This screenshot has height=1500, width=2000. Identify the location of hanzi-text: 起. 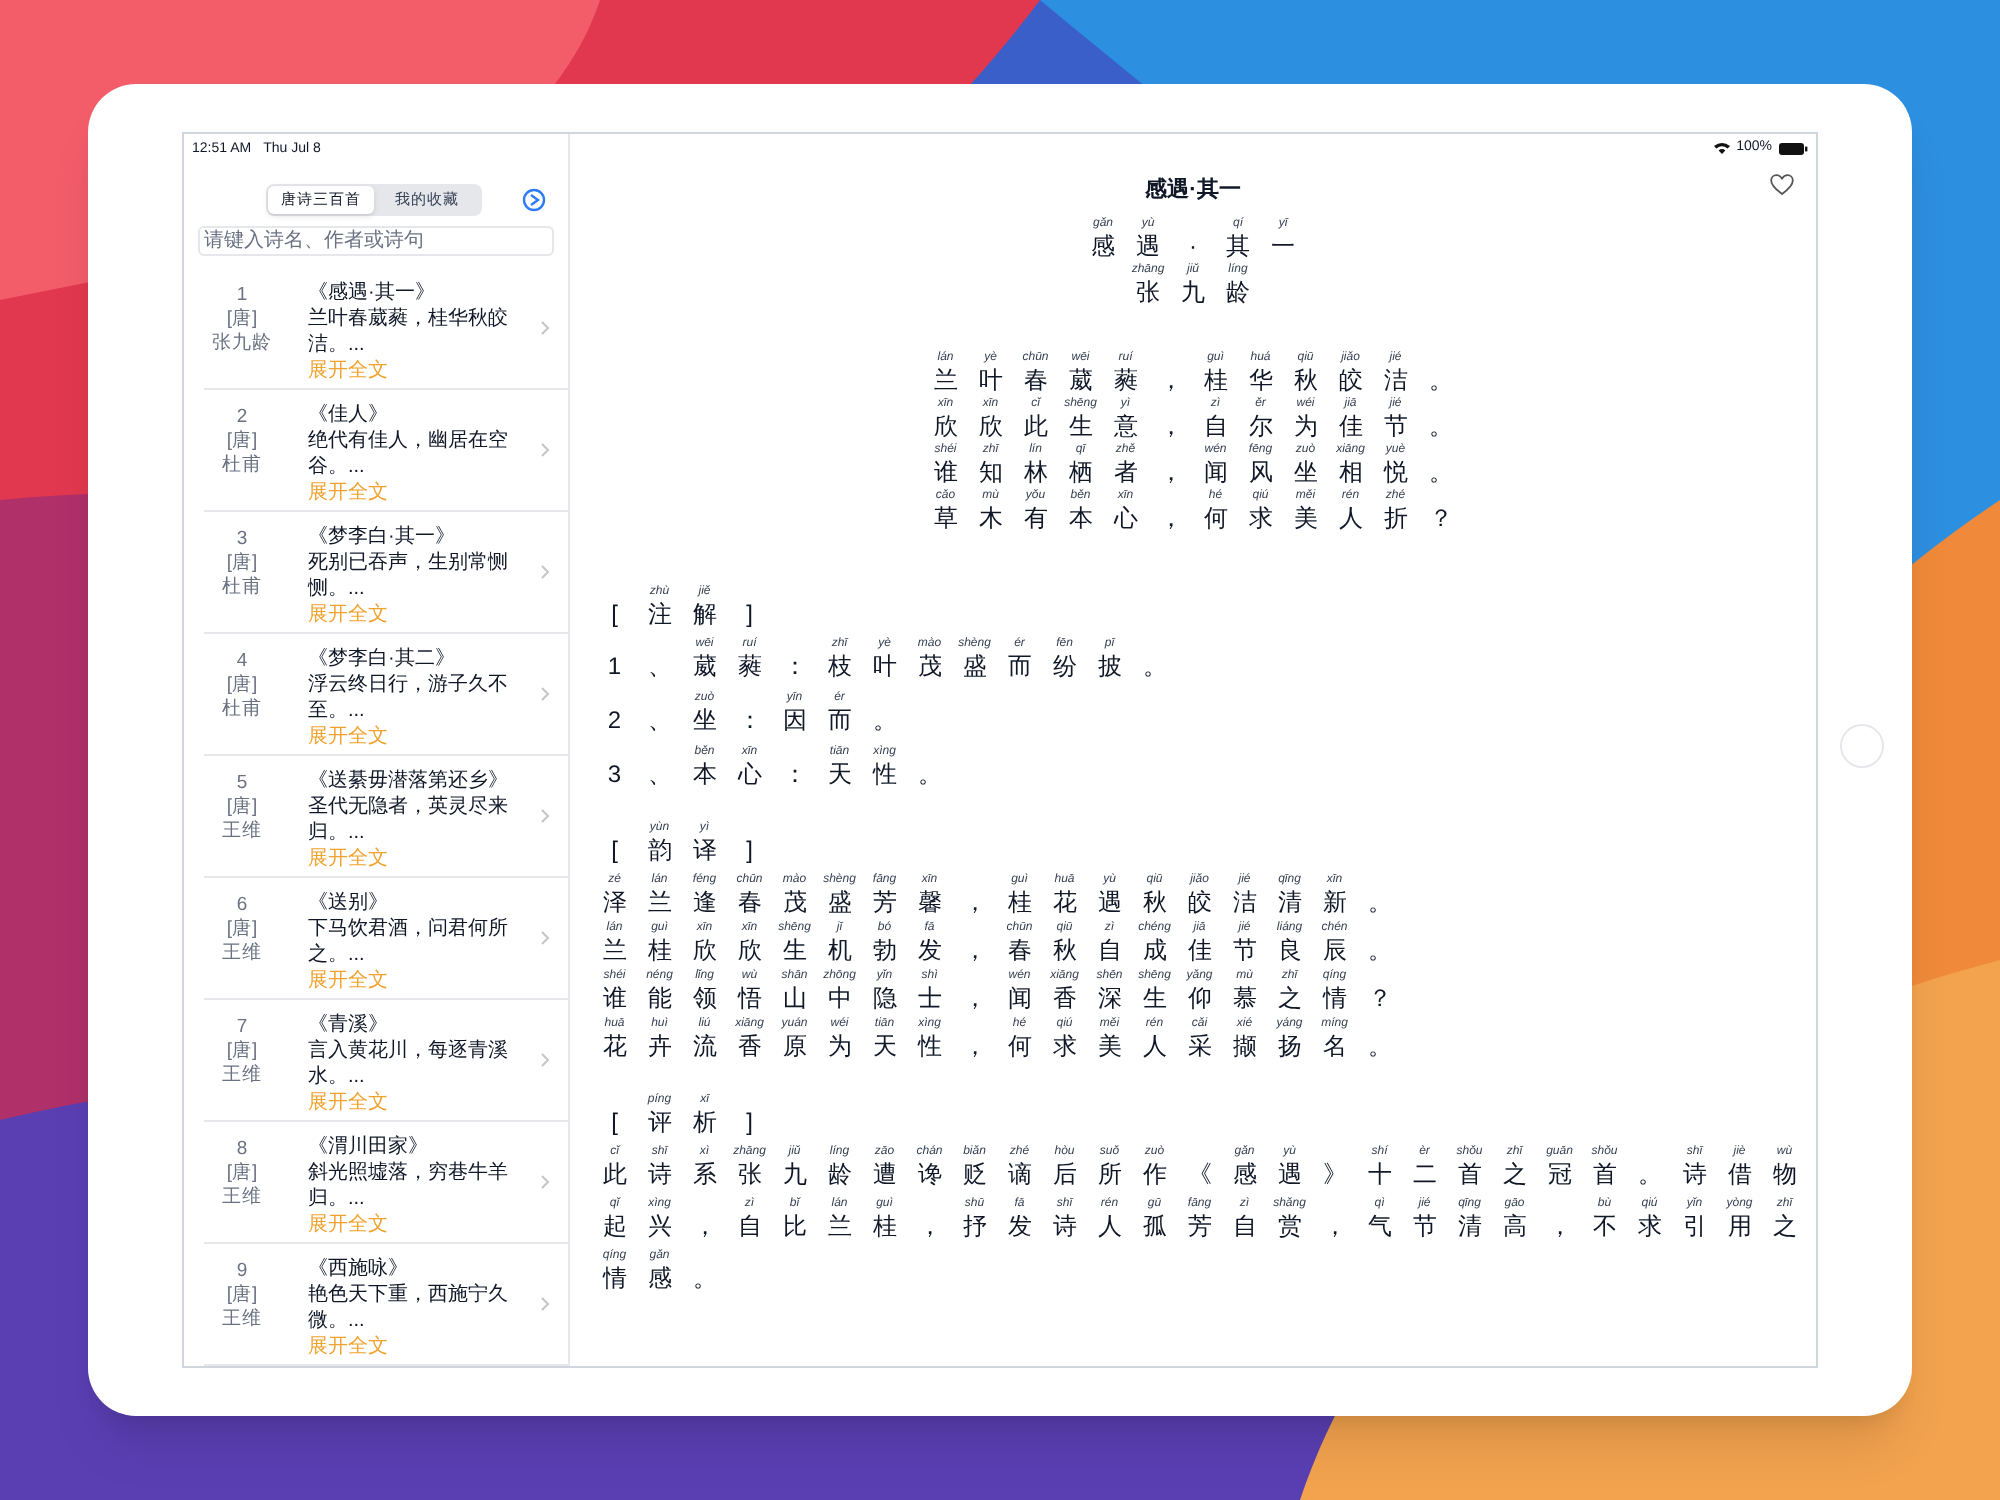
(614, 1225).